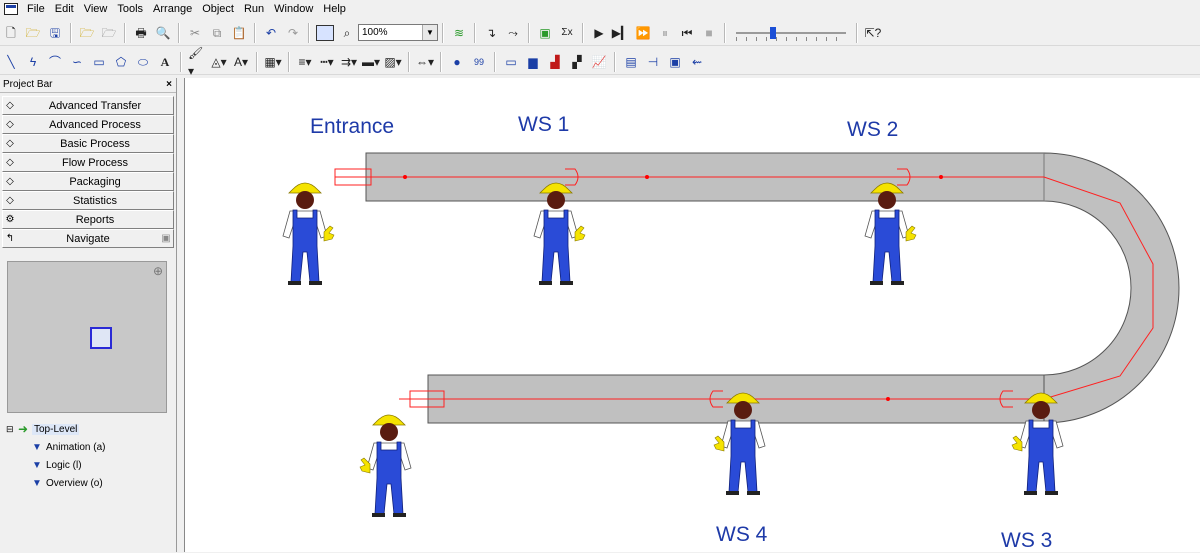 The height and width of the screenshot is (553, 1200). I want to click on tree-label: Overview (o), so click(74, 483).